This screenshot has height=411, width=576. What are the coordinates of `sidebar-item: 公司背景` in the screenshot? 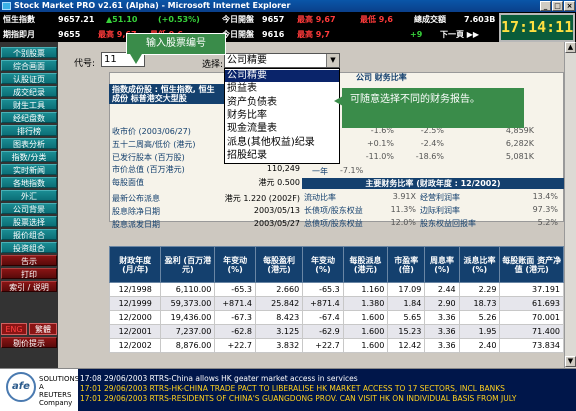 It's located at (29, 208).